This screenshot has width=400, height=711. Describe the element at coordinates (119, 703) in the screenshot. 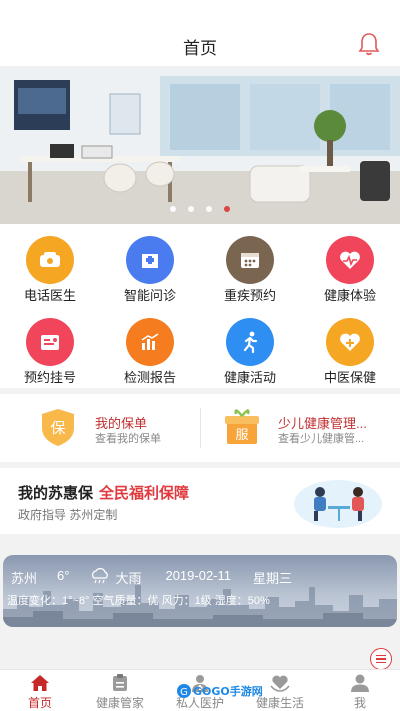

I see `tab-label: 健康管家` at that location.